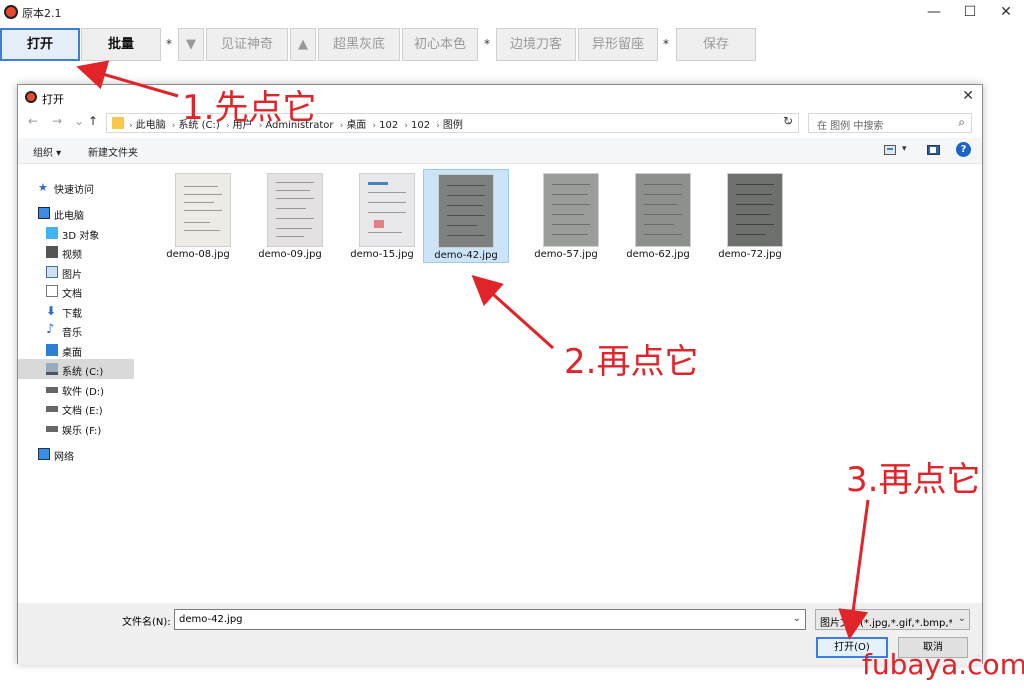  I want to click on arrow-to-selected-file, so click(513, 312).